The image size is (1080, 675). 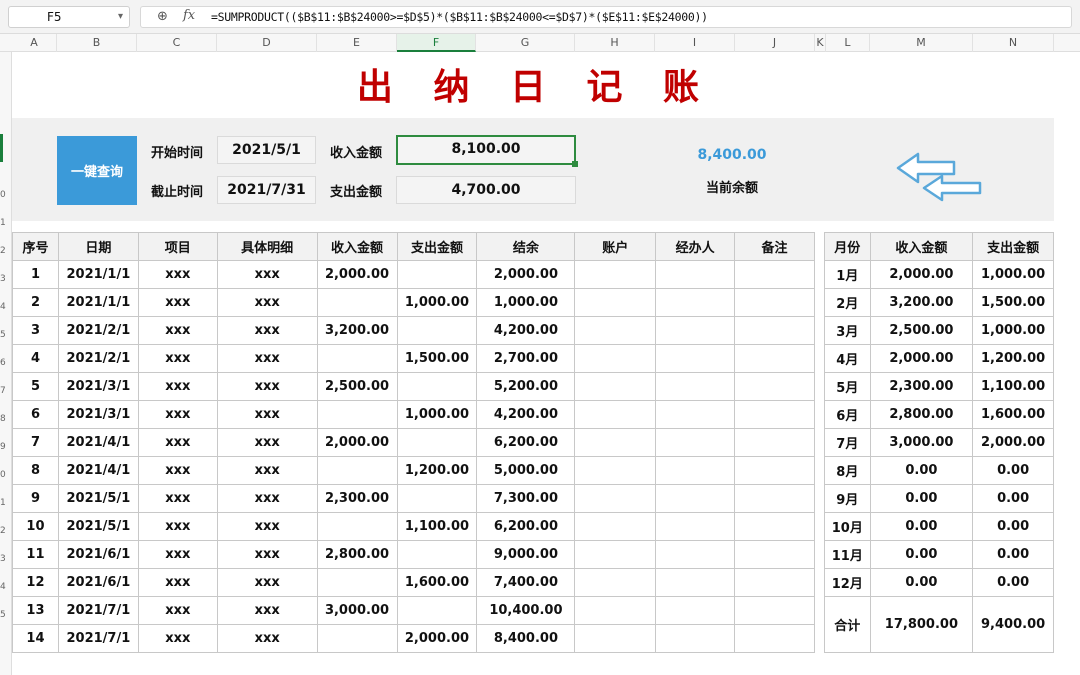 I want to click on chevron-down-icon: ▾, so click(x=120, y=17).